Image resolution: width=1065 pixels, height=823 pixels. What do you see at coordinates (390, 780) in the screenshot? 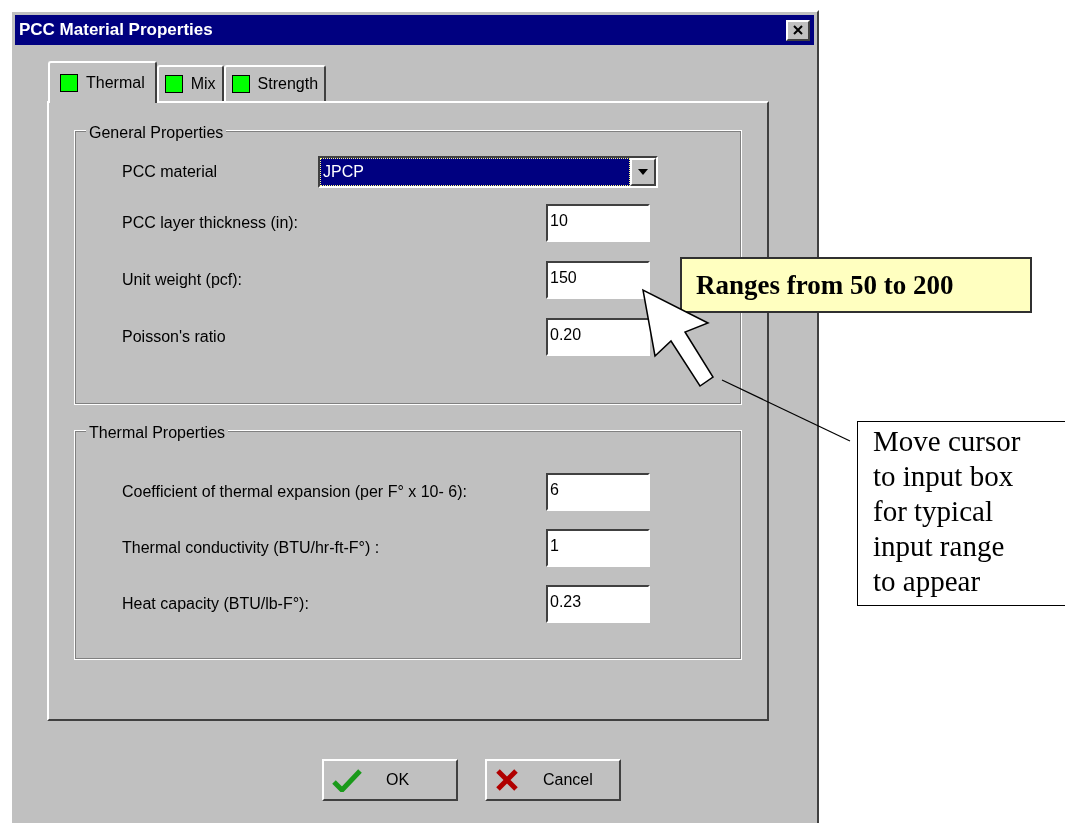
I see `ok-button: OK` at bounding box center [390, 780].